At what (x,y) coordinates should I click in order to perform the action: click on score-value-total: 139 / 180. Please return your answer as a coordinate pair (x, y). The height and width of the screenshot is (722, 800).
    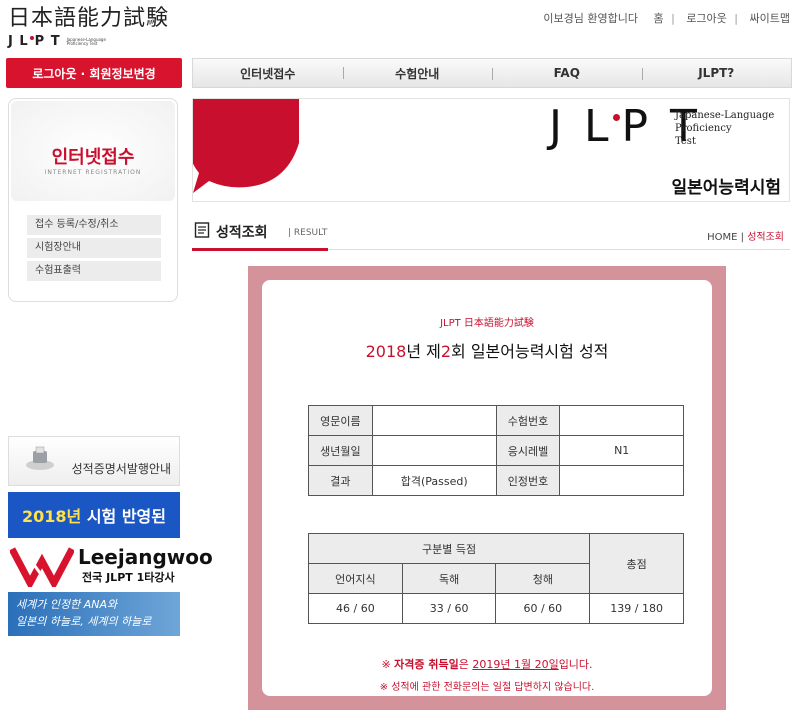
    Looking at the image, I should click on (636, 608).